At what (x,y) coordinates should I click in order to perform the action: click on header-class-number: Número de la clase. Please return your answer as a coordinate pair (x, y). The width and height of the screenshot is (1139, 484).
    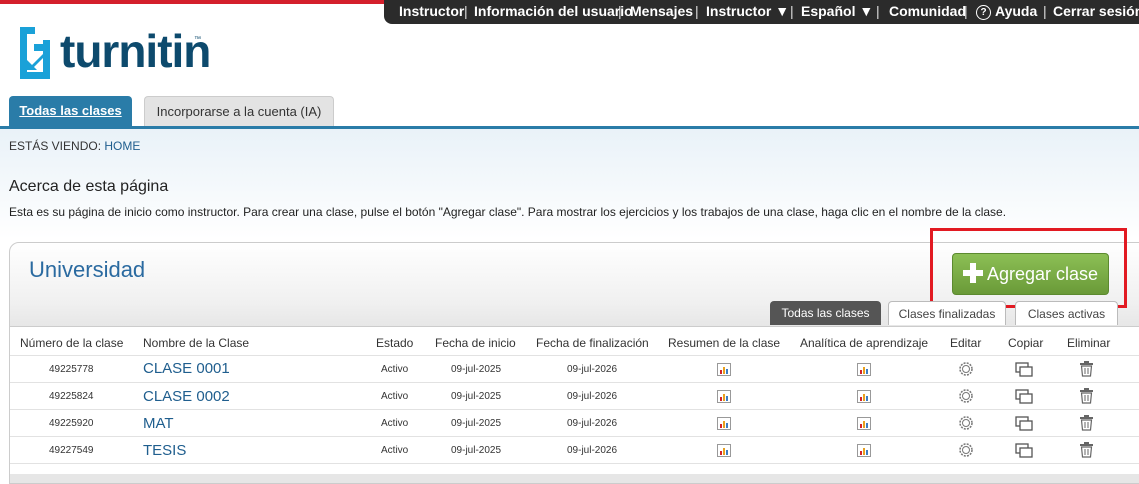
    Looking at the image, I should click on (71, 343).